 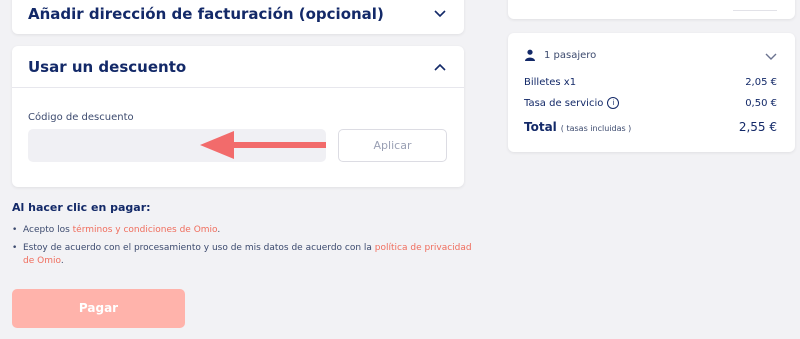 I want to click on chevron-up-icon, so click(x=440, y=67).